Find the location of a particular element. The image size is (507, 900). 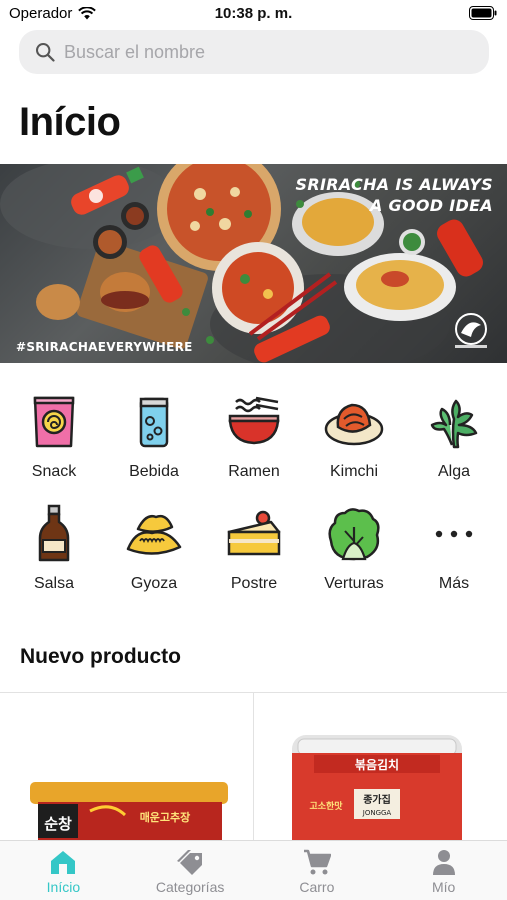

tab-bar: Início Categorías Carro Mío is located at coordinates (253, 870).